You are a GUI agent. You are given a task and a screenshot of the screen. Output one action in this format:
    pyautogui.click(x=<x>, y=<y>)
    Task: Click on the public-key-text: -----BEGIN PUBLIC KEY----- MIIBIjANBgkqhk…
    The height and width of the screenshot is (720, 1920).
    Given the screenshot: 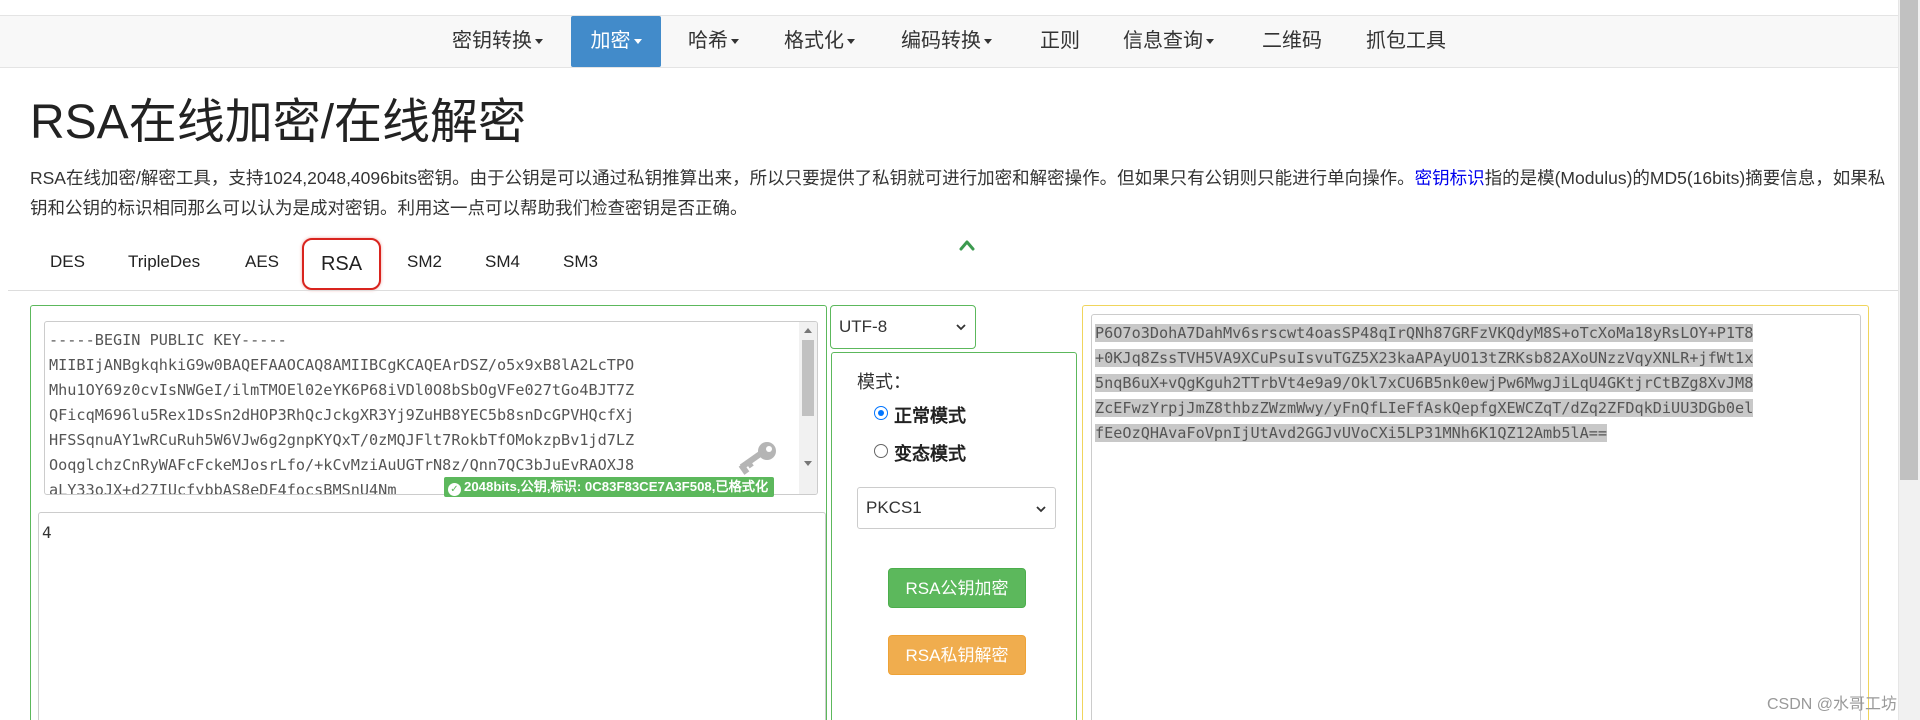 What is the action you would take?
    pyautogui.click(x=421, y=411)
    